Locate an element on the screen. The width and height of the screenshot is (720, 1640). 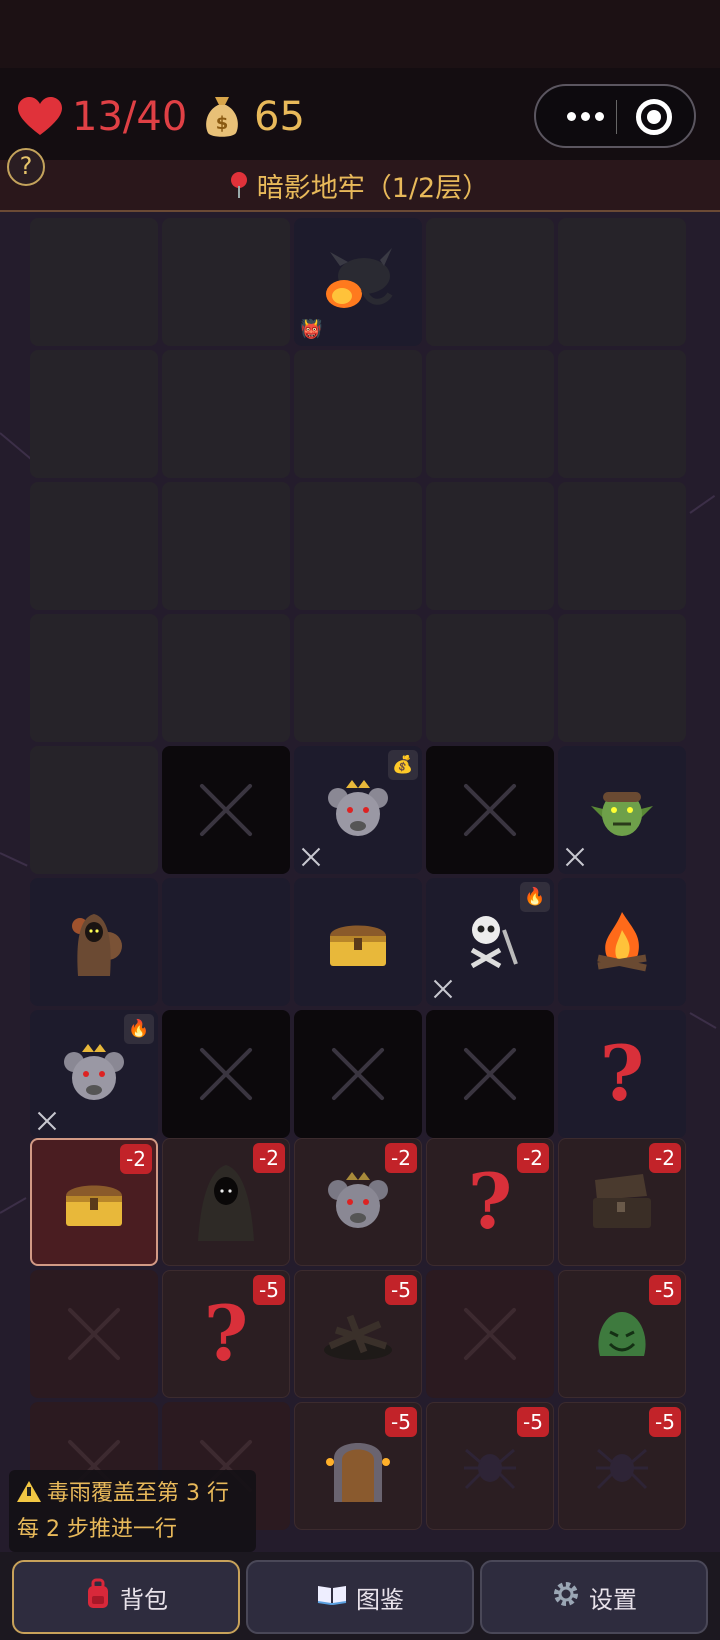
grid-cell-burnt-wood: -5 is located at coordinates (358, 1334).